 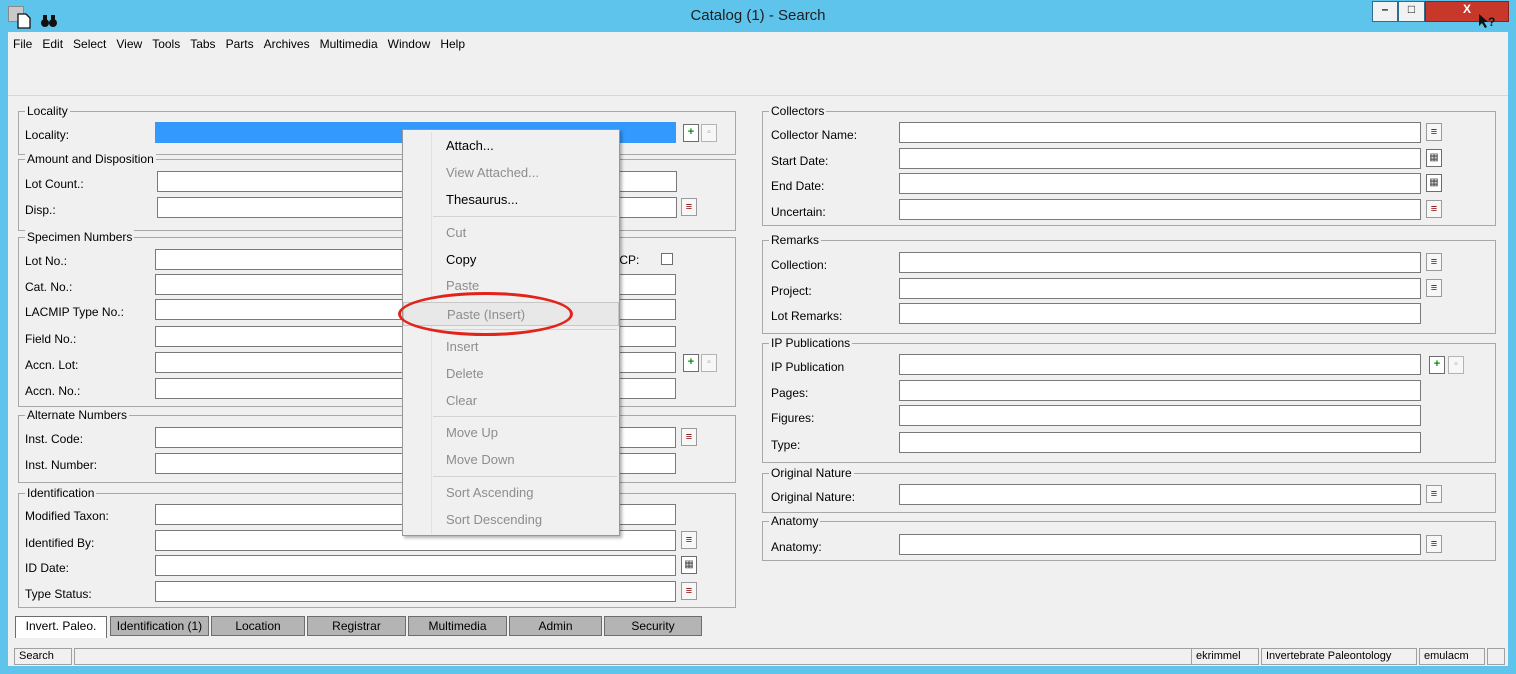 What do you see at coordinates (129, 41) in the screenshot?
I see `menu-view: View` at bounding box center [129, 41].